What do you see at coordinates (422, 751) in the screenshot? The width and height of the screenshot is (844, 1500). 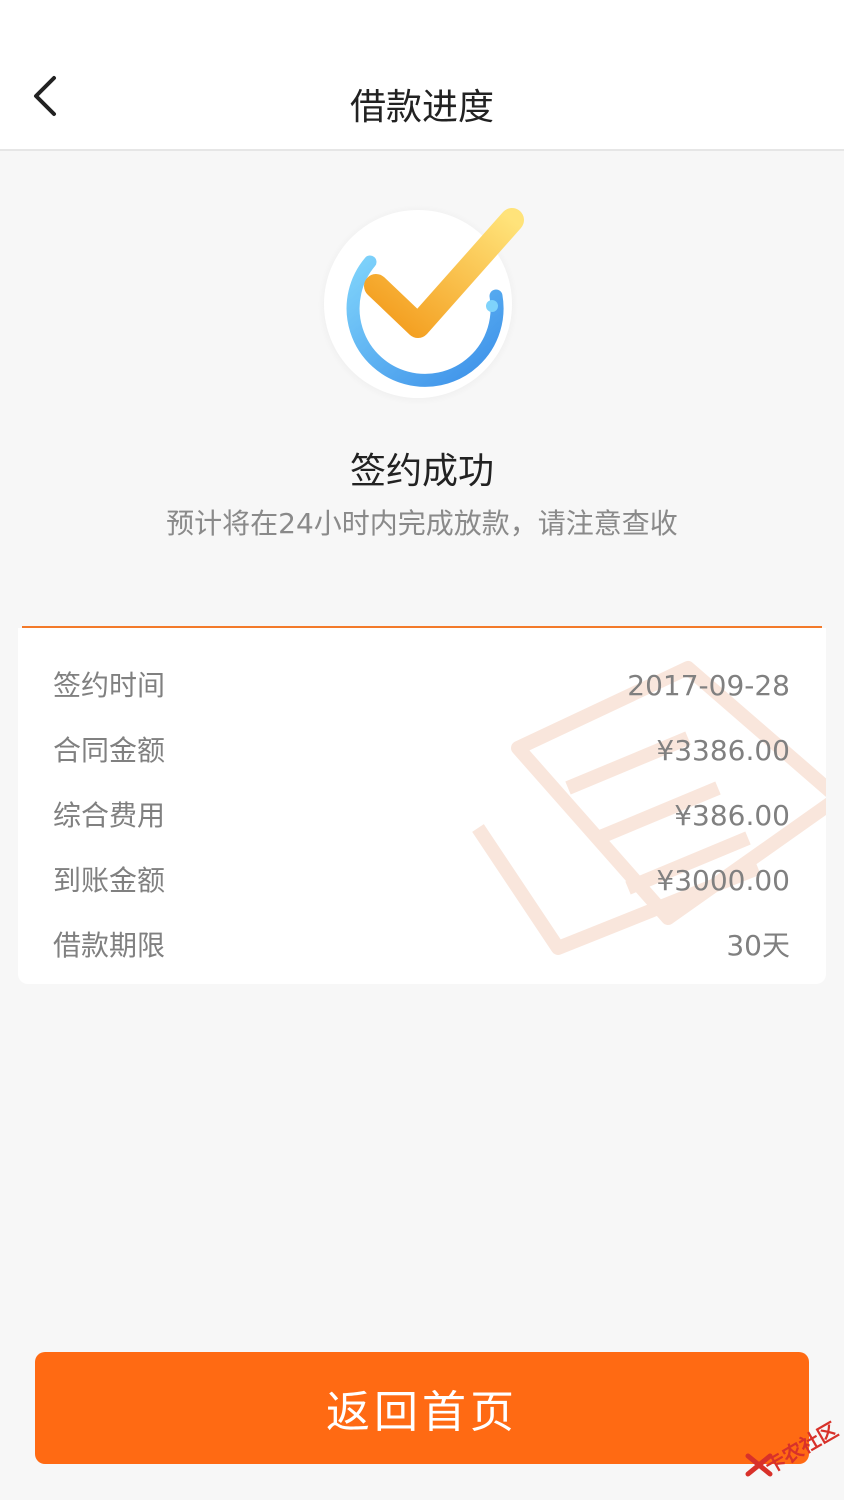 I see `detail-row-contract-amount: 合同金额 ¥3386.00` at bounding box center [422, 751].